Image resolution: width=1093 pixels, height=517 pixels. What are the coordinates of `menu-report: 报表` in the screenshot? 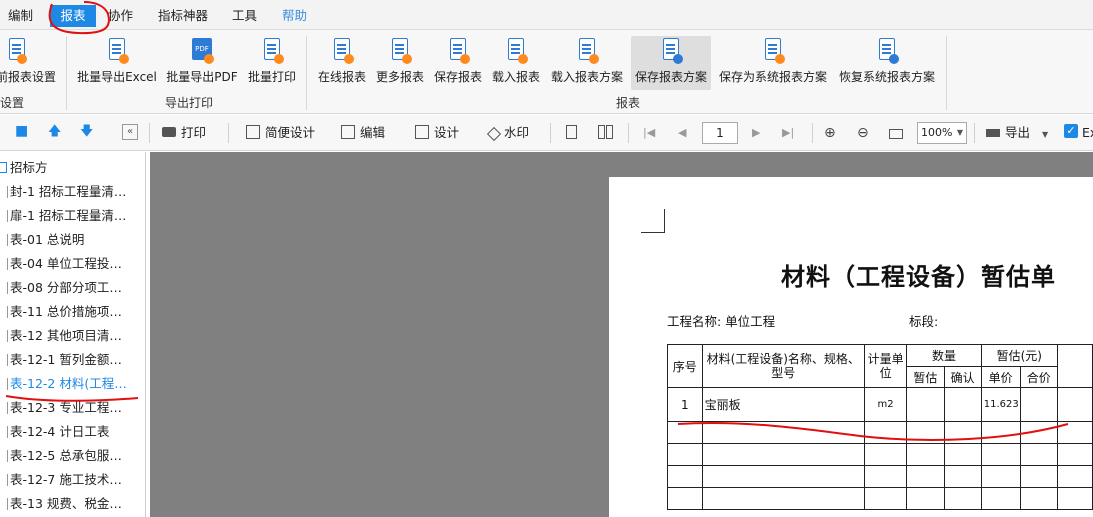 It's located at (73, 16).